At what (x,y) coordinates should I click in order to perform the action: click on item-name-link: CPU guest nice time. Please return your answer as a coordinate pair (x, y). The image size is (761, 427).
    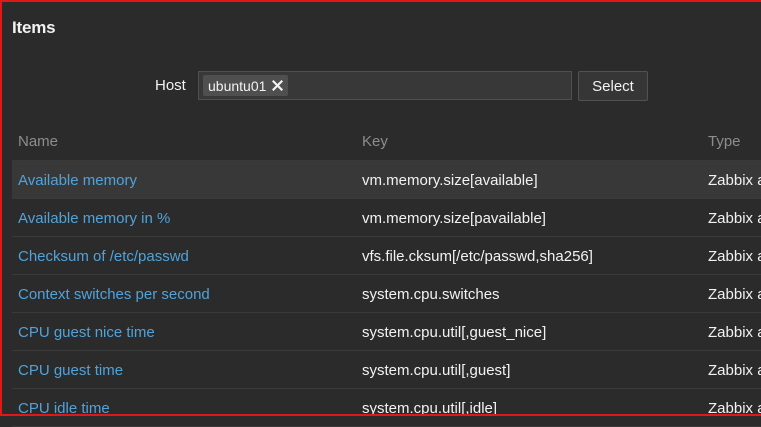
    Looking at the image, I should click on (86, 332).